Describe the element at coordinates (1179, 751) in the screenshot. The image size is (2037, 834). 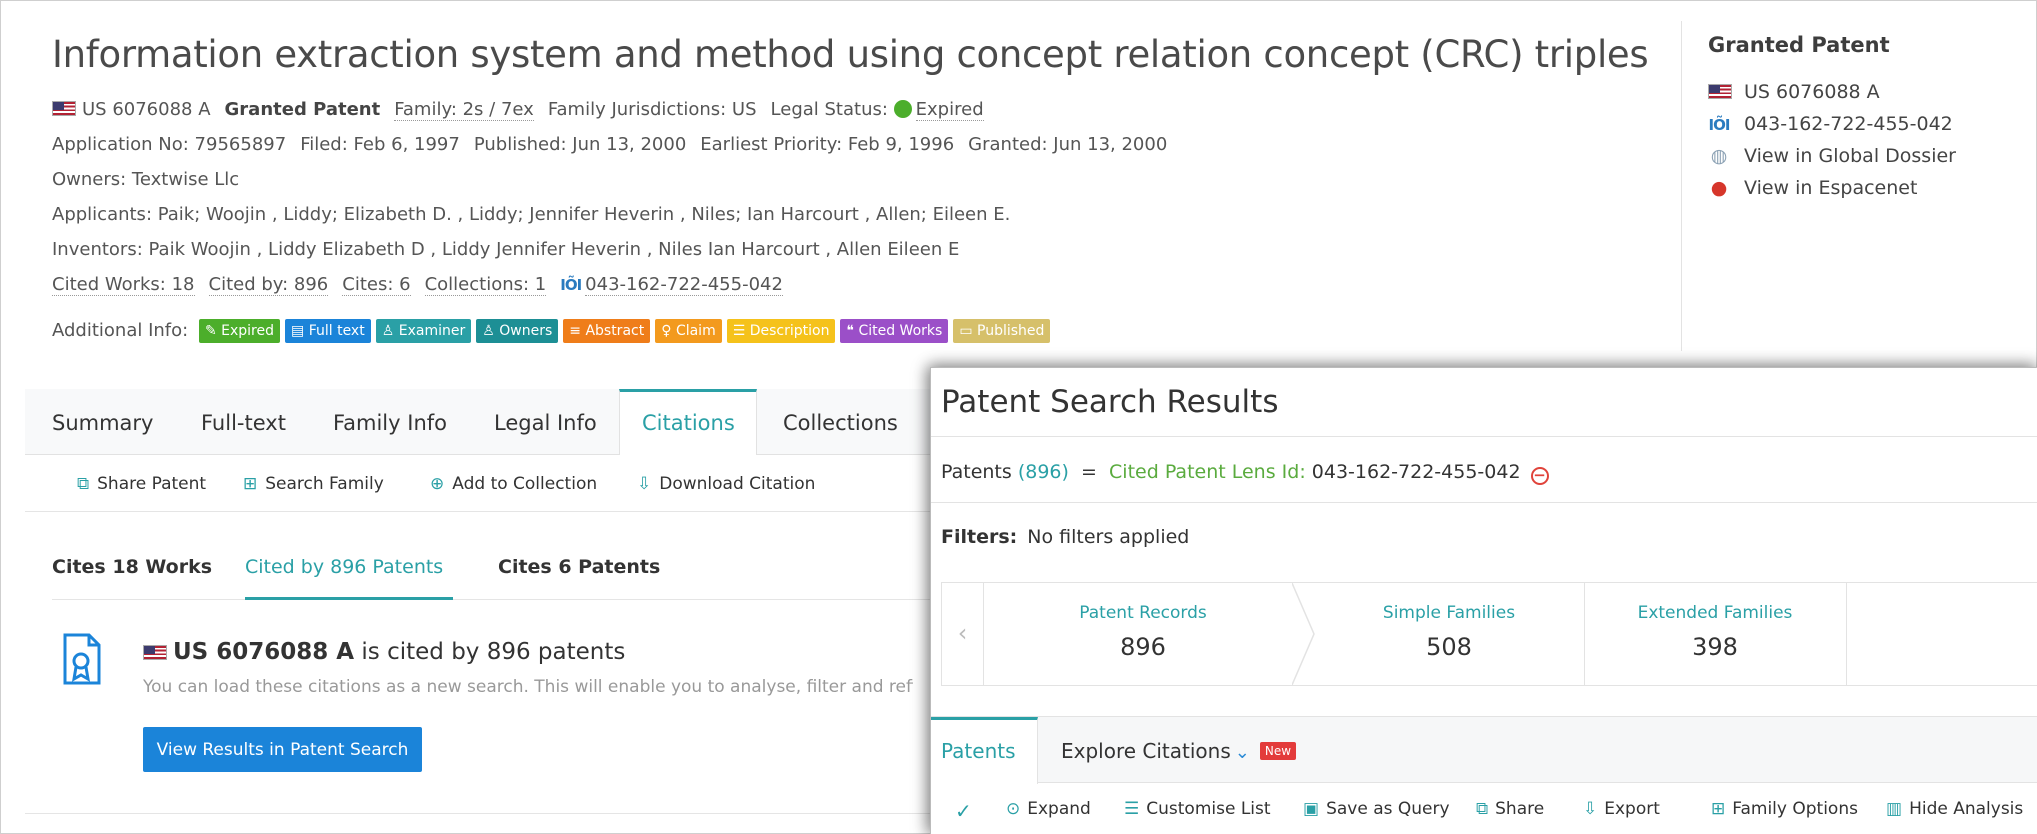
I see `tab-explore-citations: Explore Citations ⌄ New` at that location.